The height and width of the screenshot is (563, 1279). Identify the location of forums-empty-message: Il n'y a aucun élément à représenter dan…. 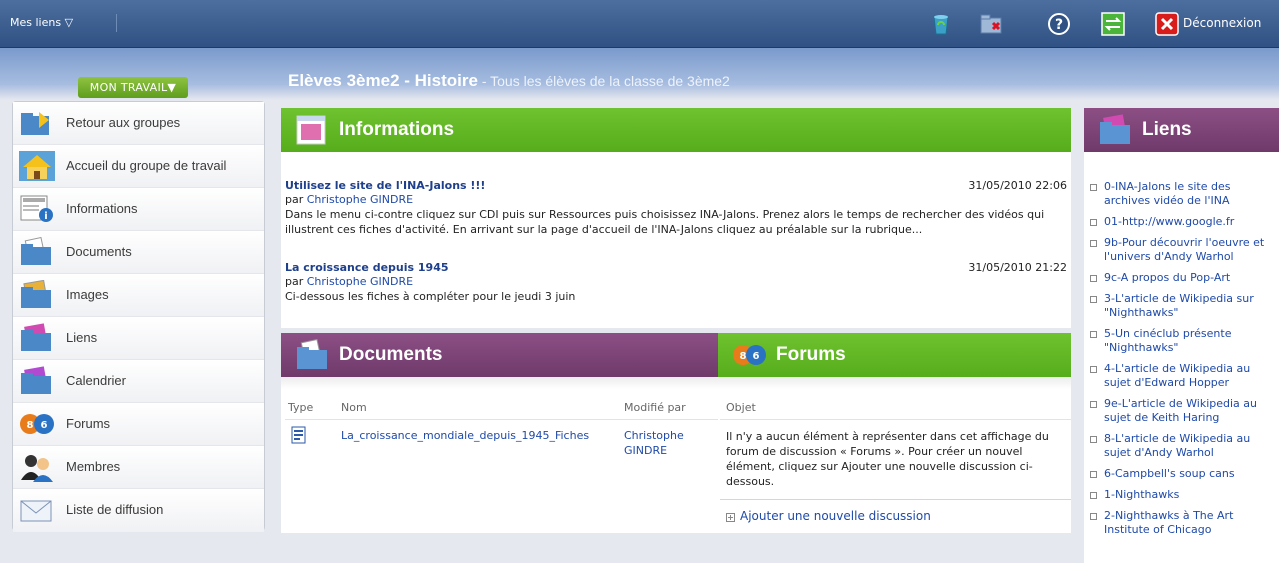
(887, 459).